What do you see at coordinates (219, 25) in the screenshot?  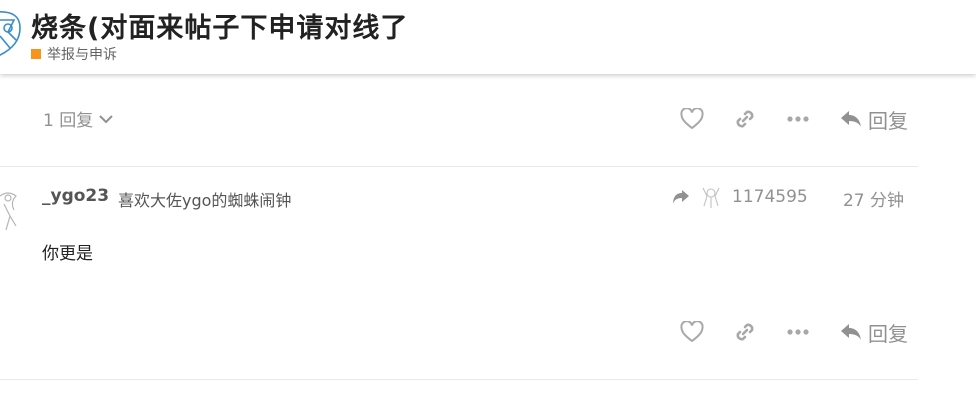 I see `topic-title: 烧条(对面来帖子下申请对线了` at bounding box center [219, 25].